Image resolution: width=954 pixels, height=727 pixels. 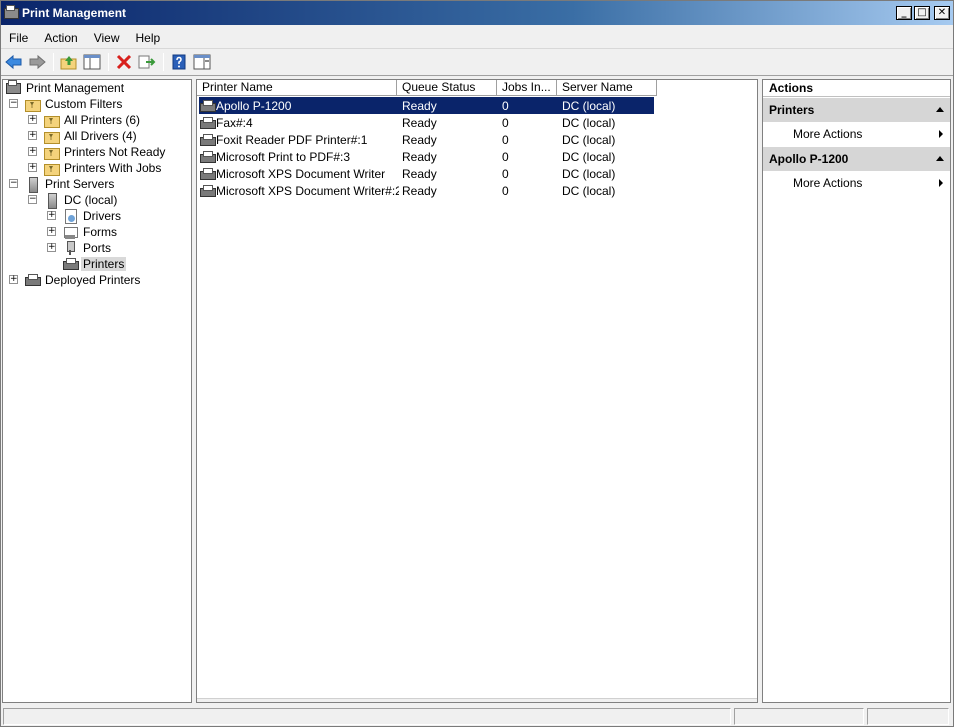 What do you see at coordinates (367, 716) in the screenshot?
I see `status-cell-main` at bounding box center [367, 716].